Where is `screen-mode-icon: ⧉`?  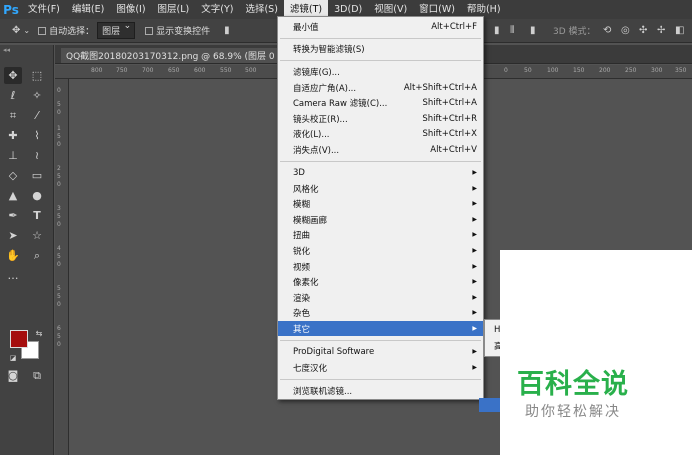 screen-mode-icon: ⧉ is located at coordinates (37, 375).